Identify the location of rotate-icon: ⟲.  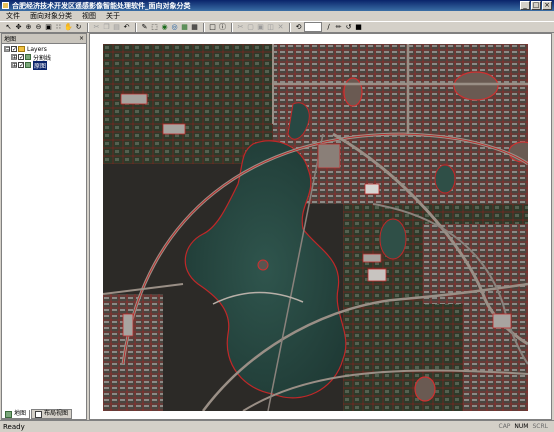
(298, 27).